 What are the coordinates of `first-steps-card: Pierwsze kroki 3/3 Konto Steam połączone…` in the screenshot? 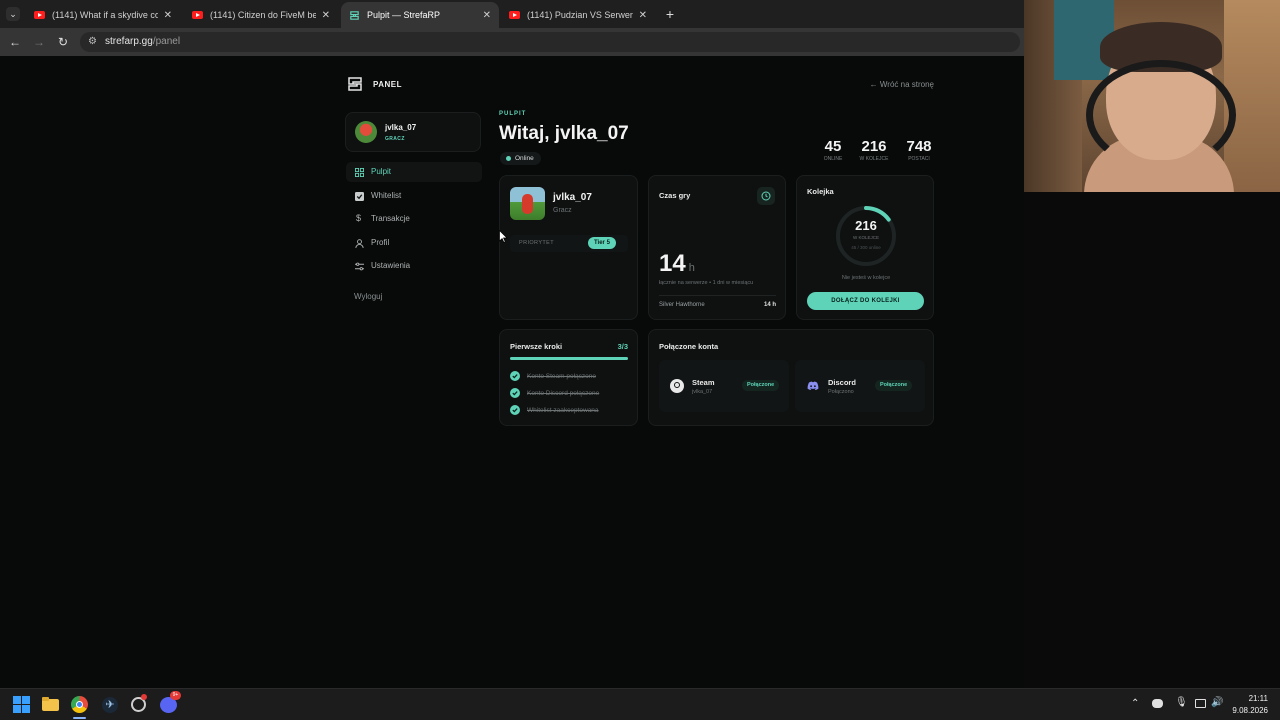 It's located at (568, 377).